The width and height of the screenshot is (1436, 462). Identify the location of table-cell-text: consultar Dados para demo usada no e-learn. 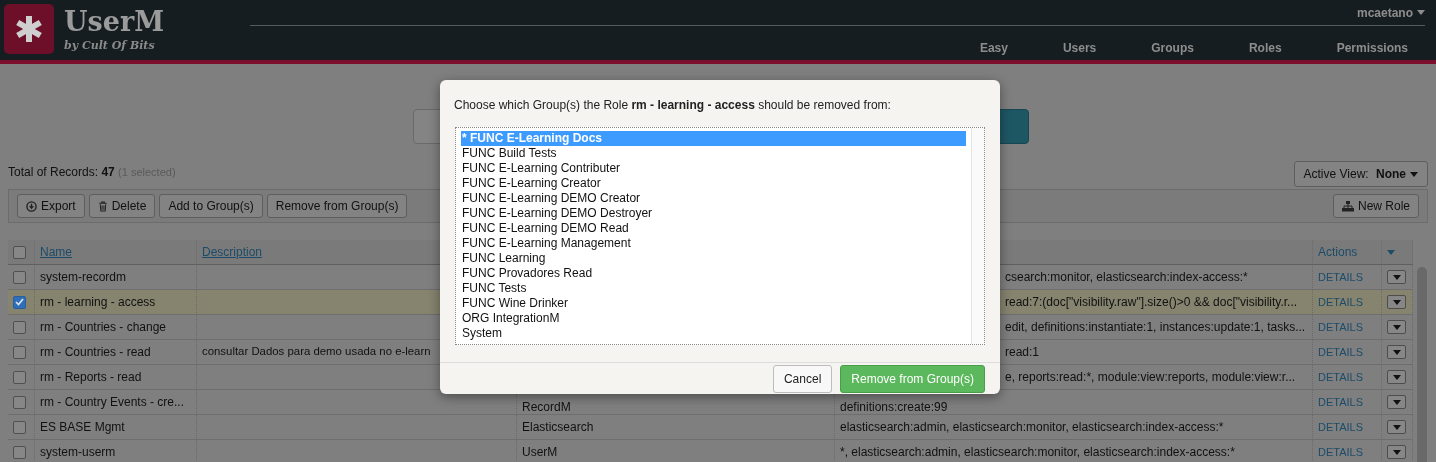
(316, 352).